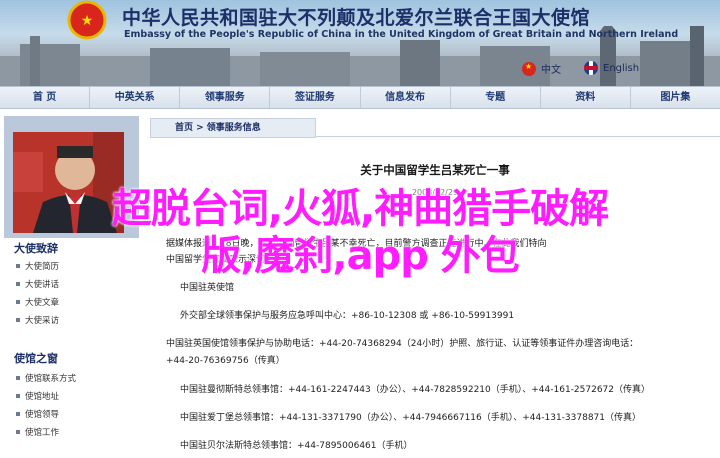 The height and width of the screenshot is (458, 720). Describe the element at coordinates (356, 18) in the screenshot. I see `embassy-title-chinese: 中华人民共和国驻大不列颠及北爱尔兰联合王国大使馆` at that location.